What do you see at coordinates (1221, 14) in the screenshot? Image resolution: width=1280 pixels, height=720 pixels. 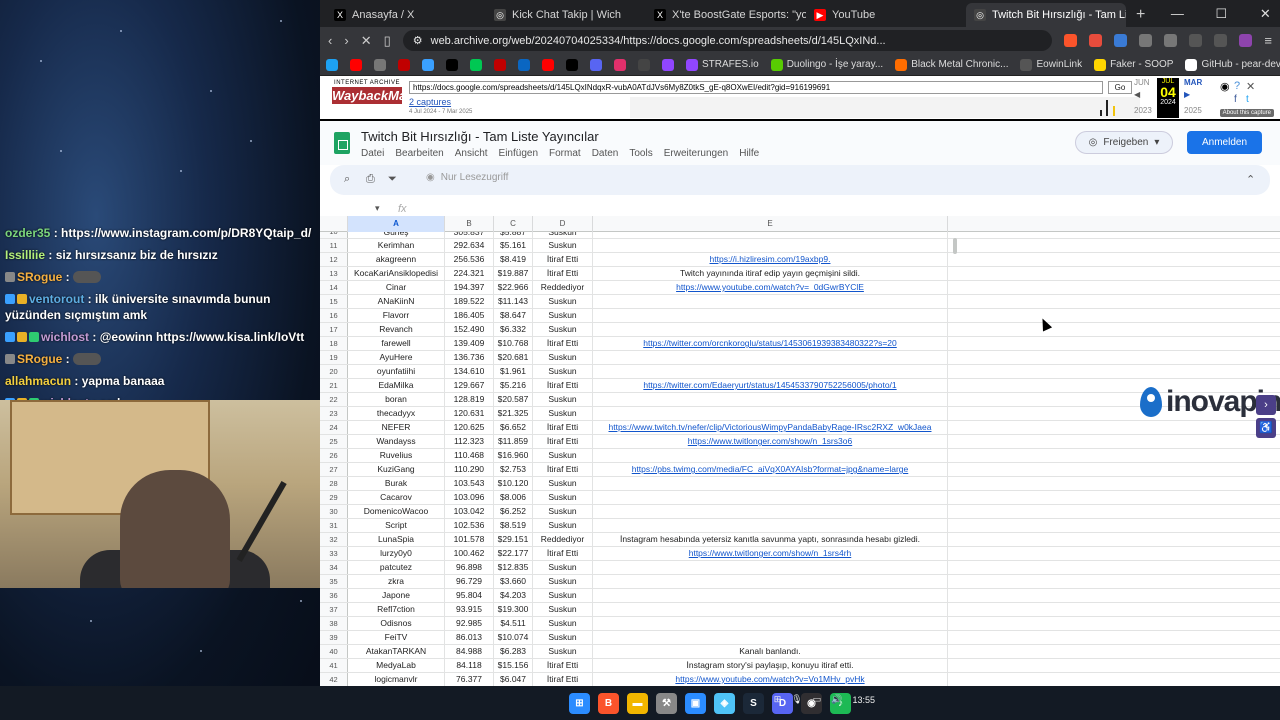 I see `maximize-button: ☐` at bounding box center [1221, 14].